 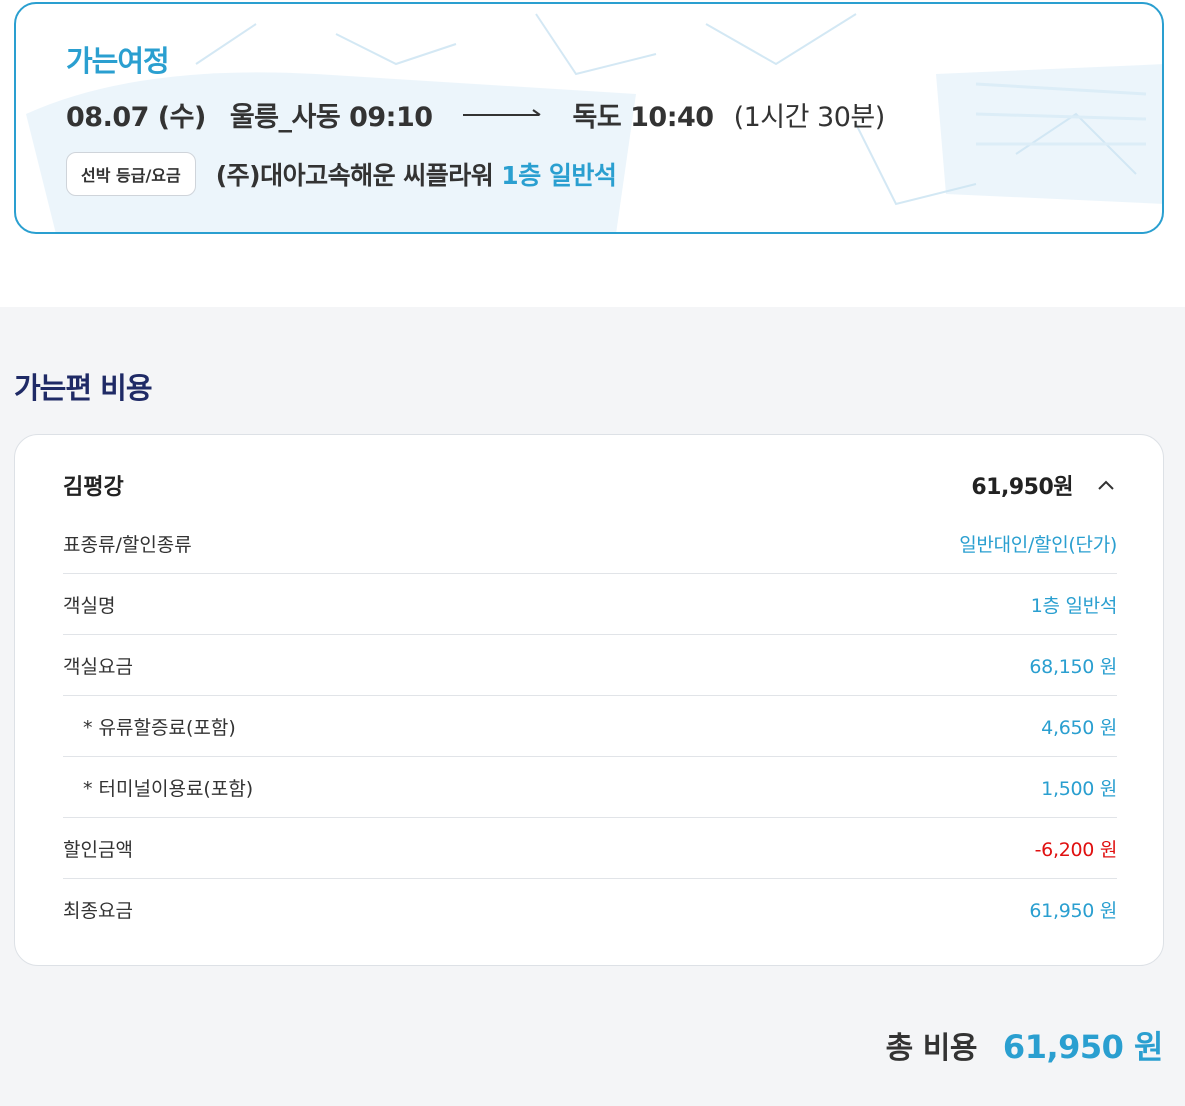 What do you see at coordinates (931, 1048) in the screenshot?
I see `total-cost-label: 총 비용` at bounding box center [931, 1048].